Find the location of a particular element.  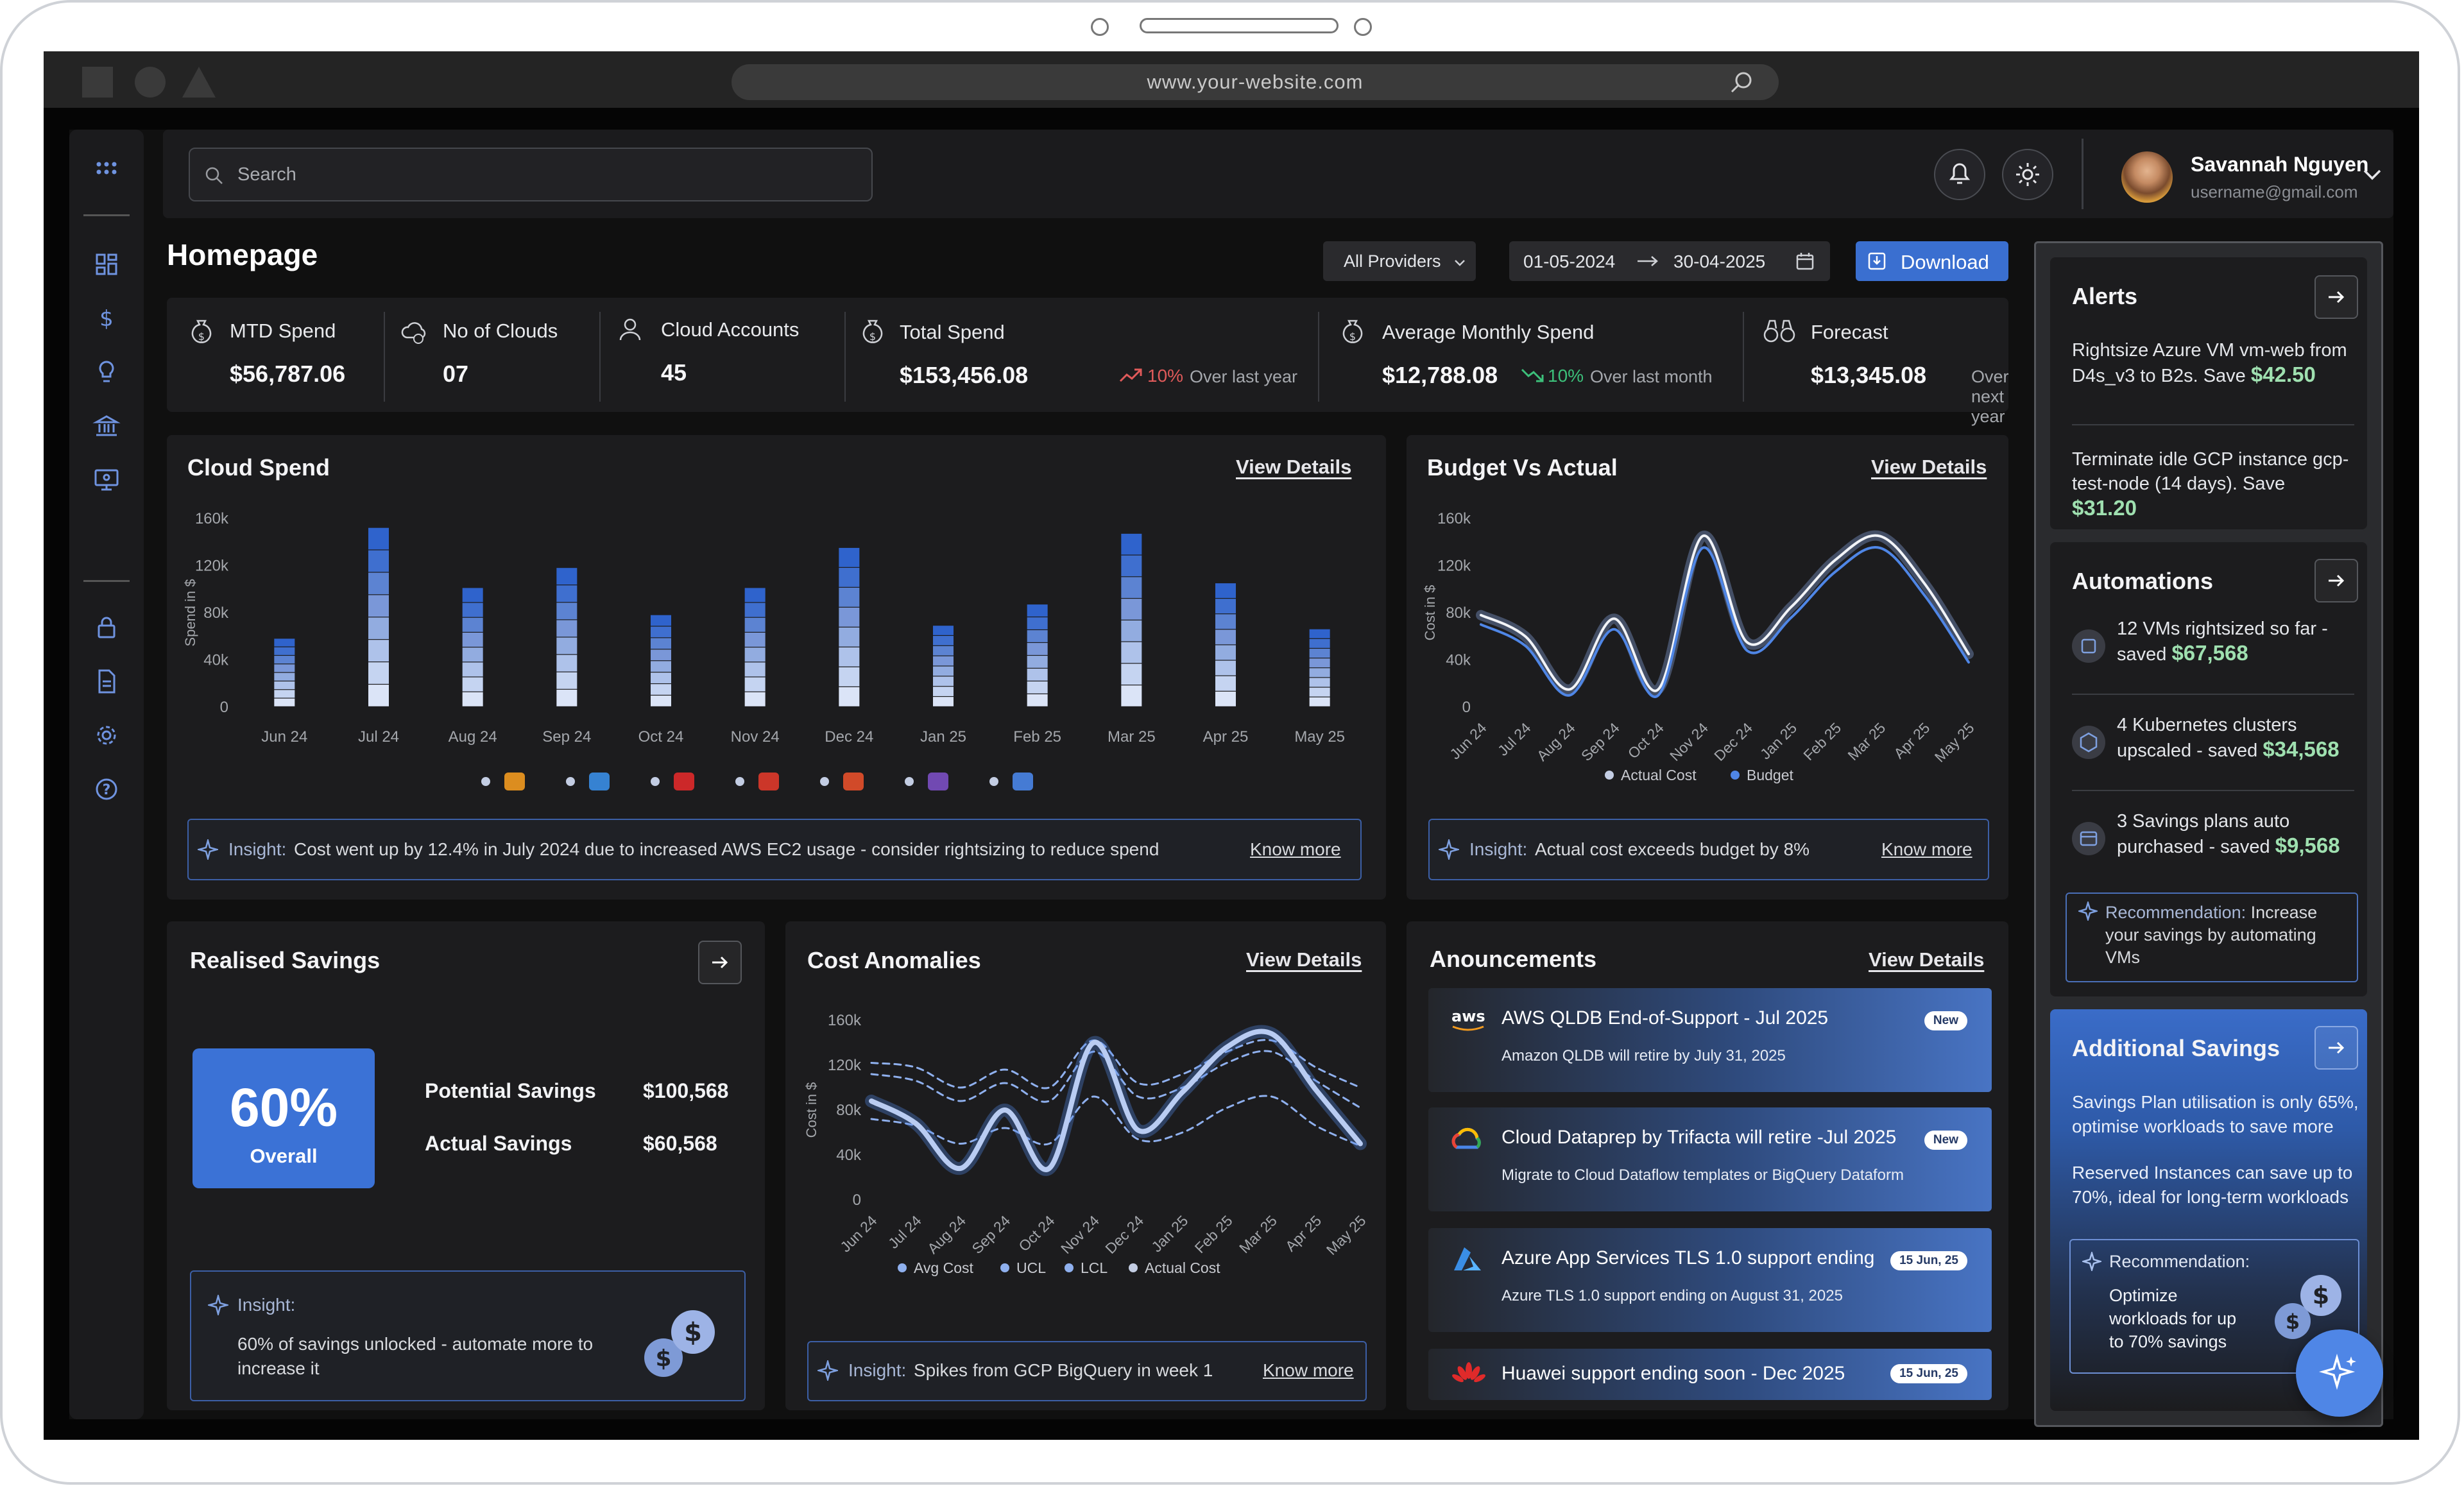

insight-label: Insight: is located at coordinates (267, 1305).